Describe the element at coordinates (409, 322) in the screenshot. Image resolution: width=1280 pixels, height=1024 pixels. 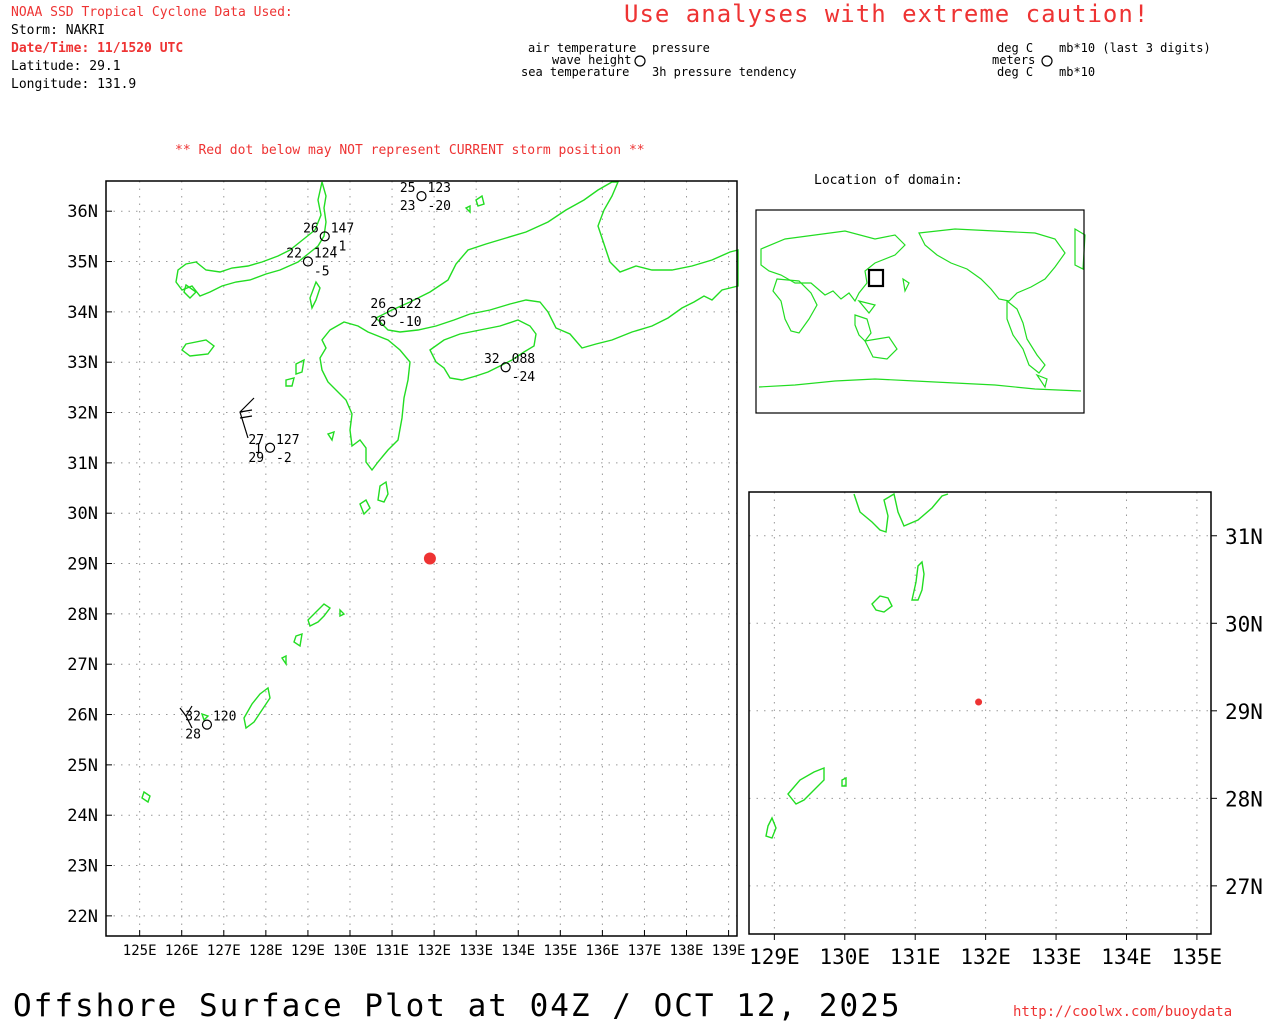
I see `station-tendency: -10` at that location.